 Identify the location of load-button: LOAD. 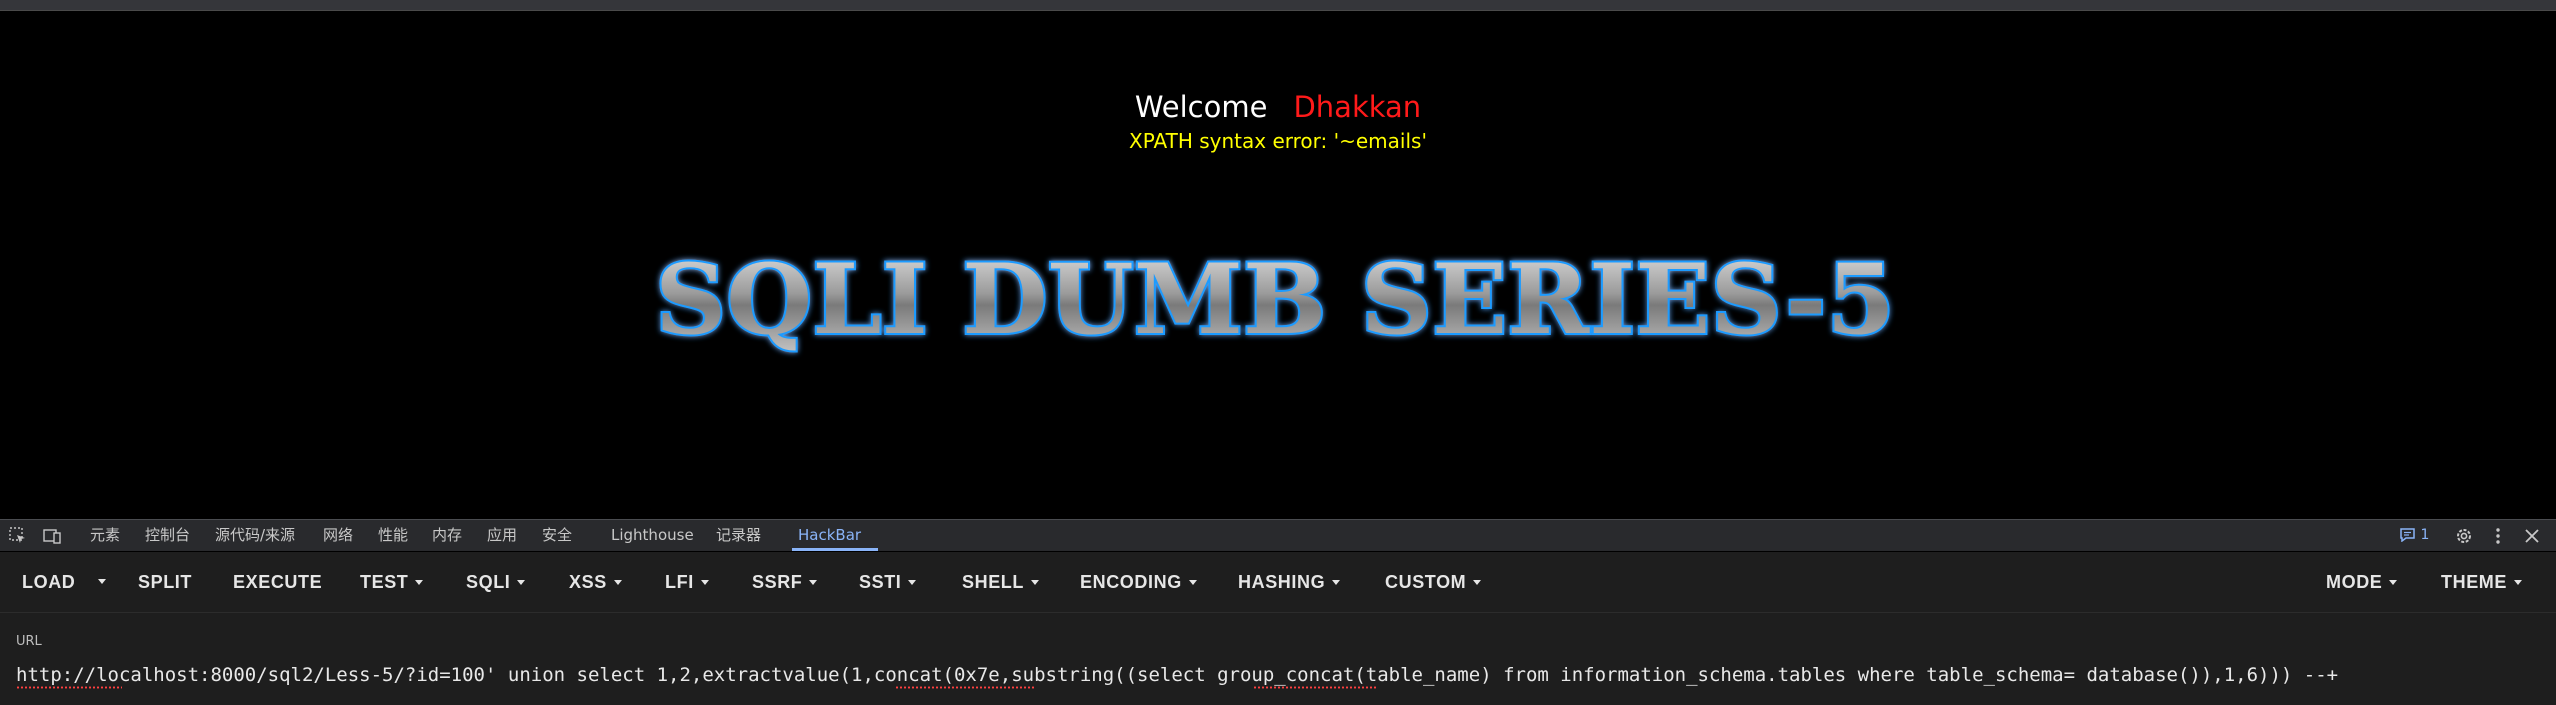
(48, 582).